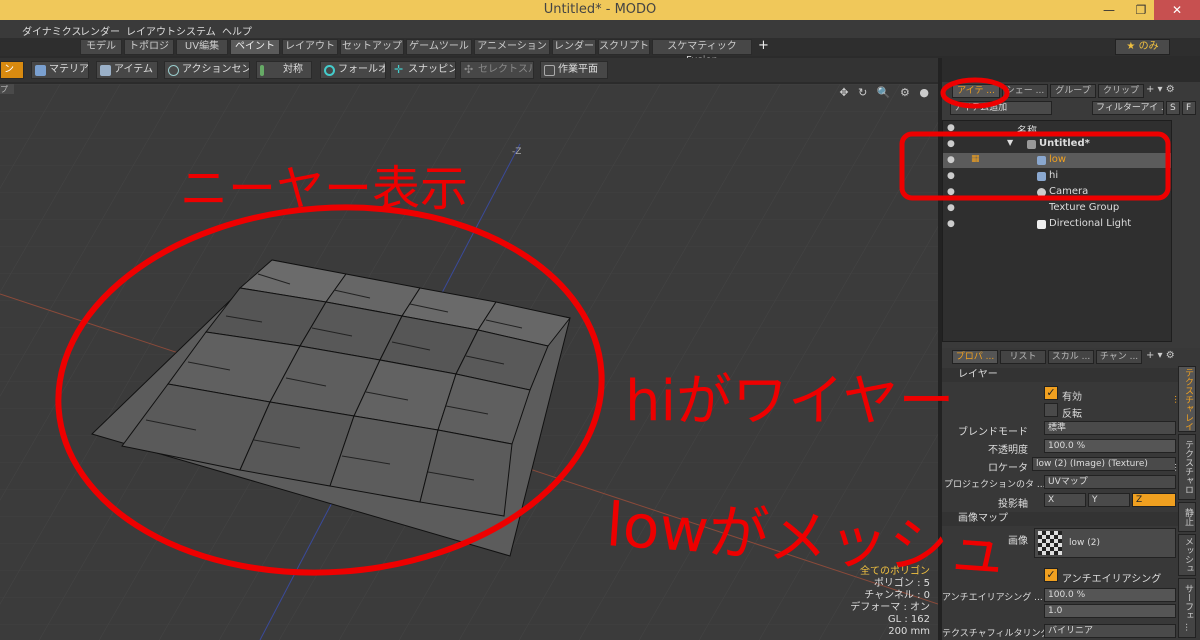 This screenshot has height=640, width=1200. What do you see at coordinates (1060, 375) in the screenshot?
I see `layer-section: レイヤー` at bounding box center [1060, 375].